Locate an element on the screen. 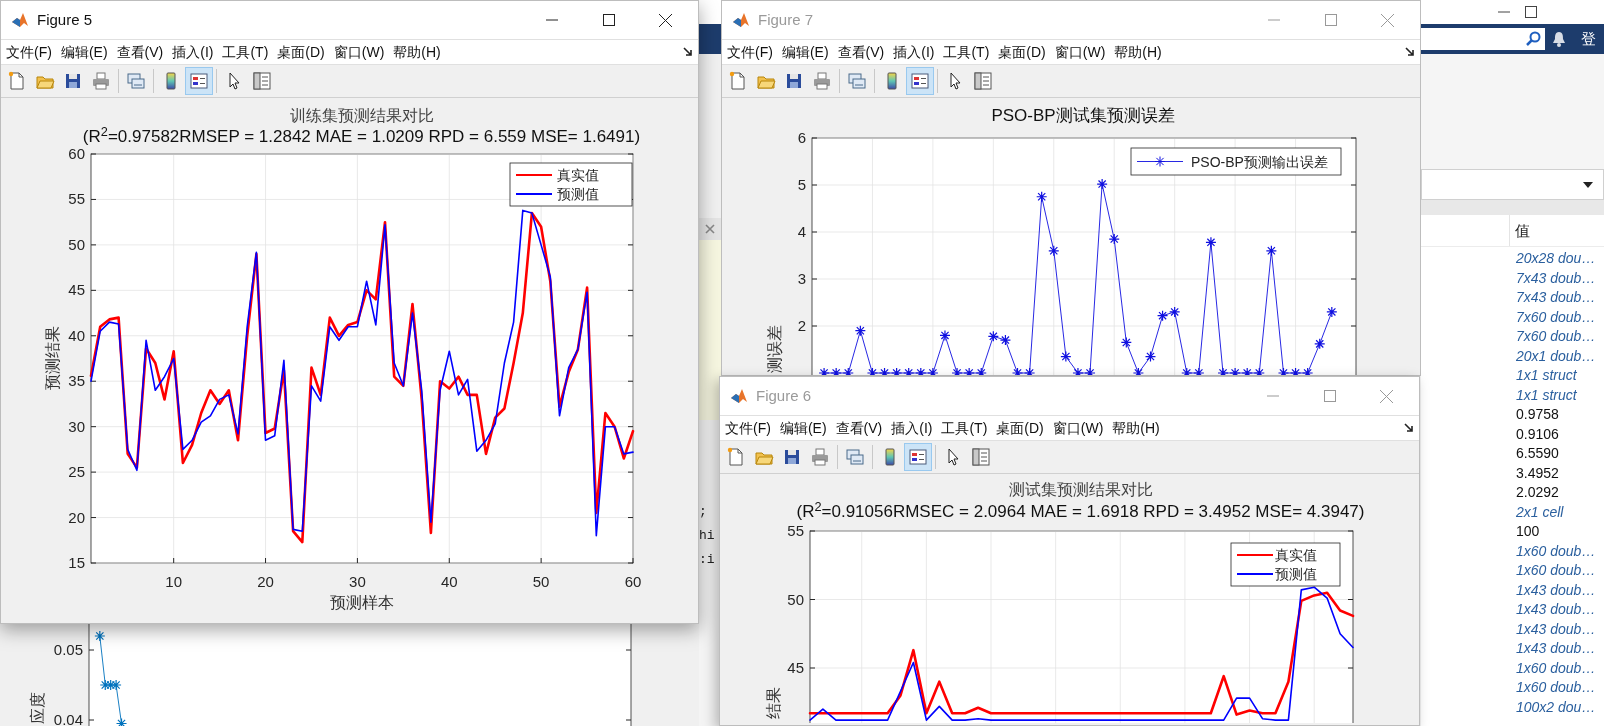 This screenshot has width=1604, height=726. tick-label: 35 is located at coordinates (76, 381).